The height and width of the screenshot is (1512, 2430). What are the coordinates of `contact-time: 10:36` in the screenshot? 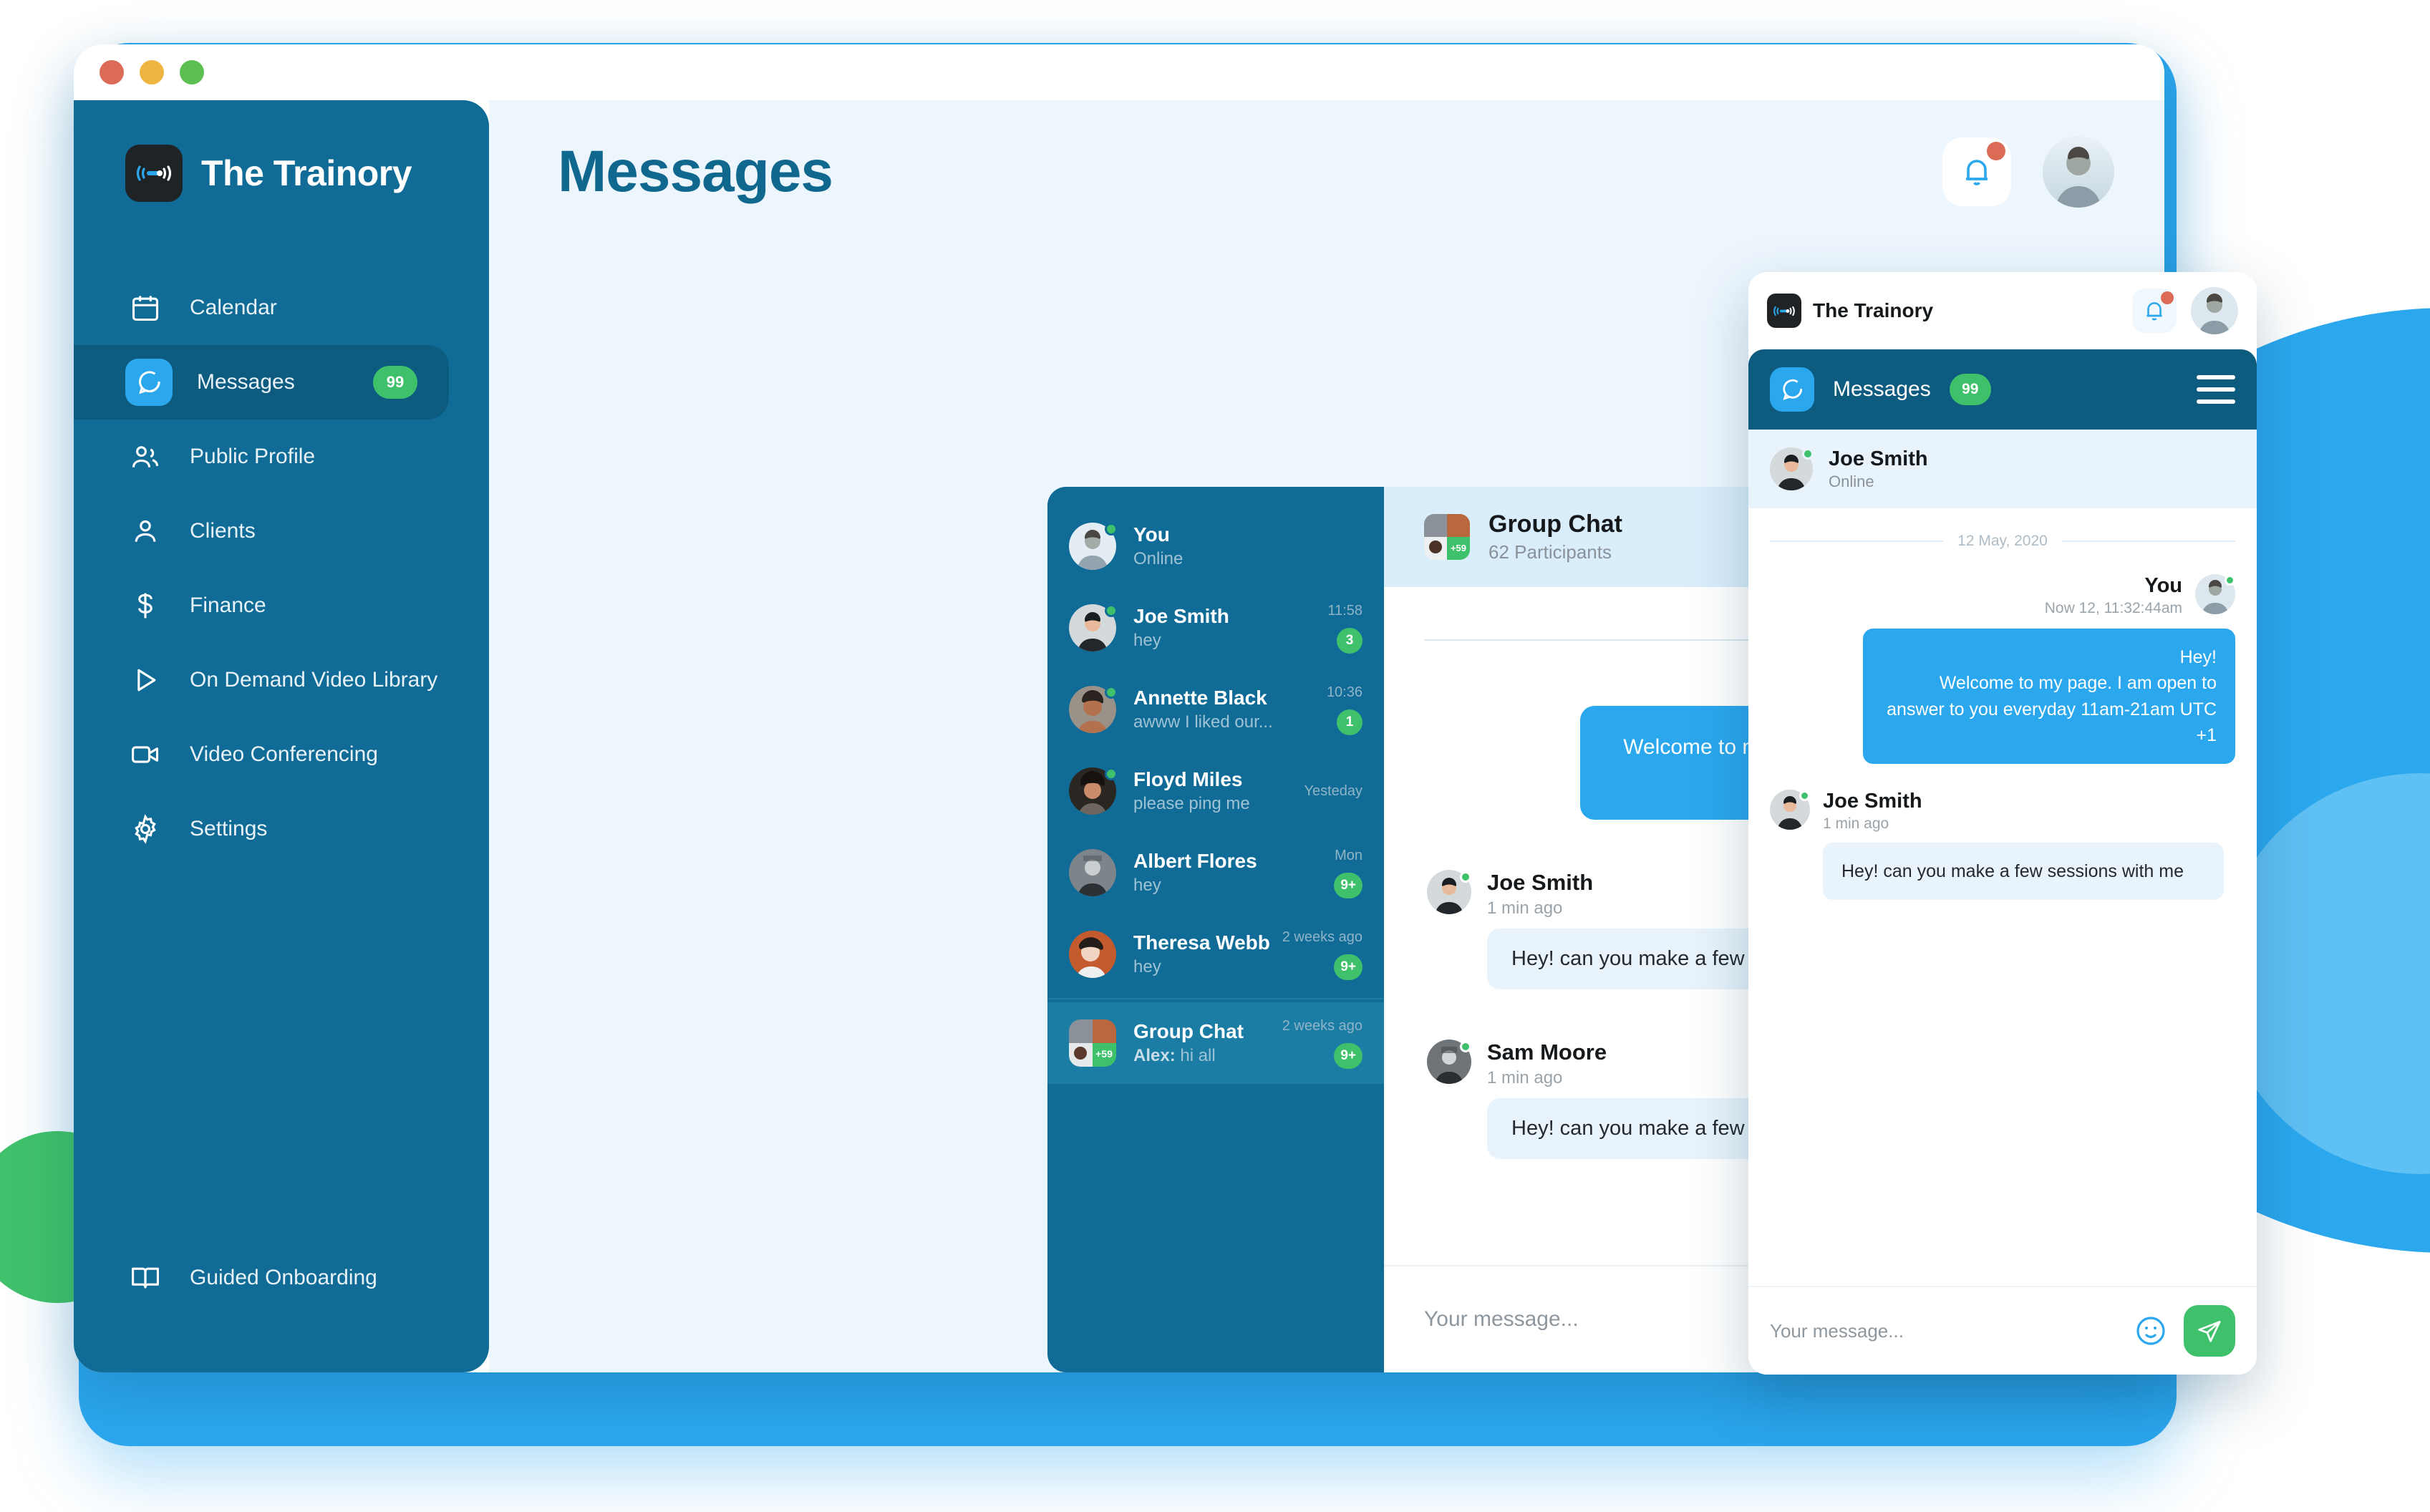 It's located at (1344, 692).